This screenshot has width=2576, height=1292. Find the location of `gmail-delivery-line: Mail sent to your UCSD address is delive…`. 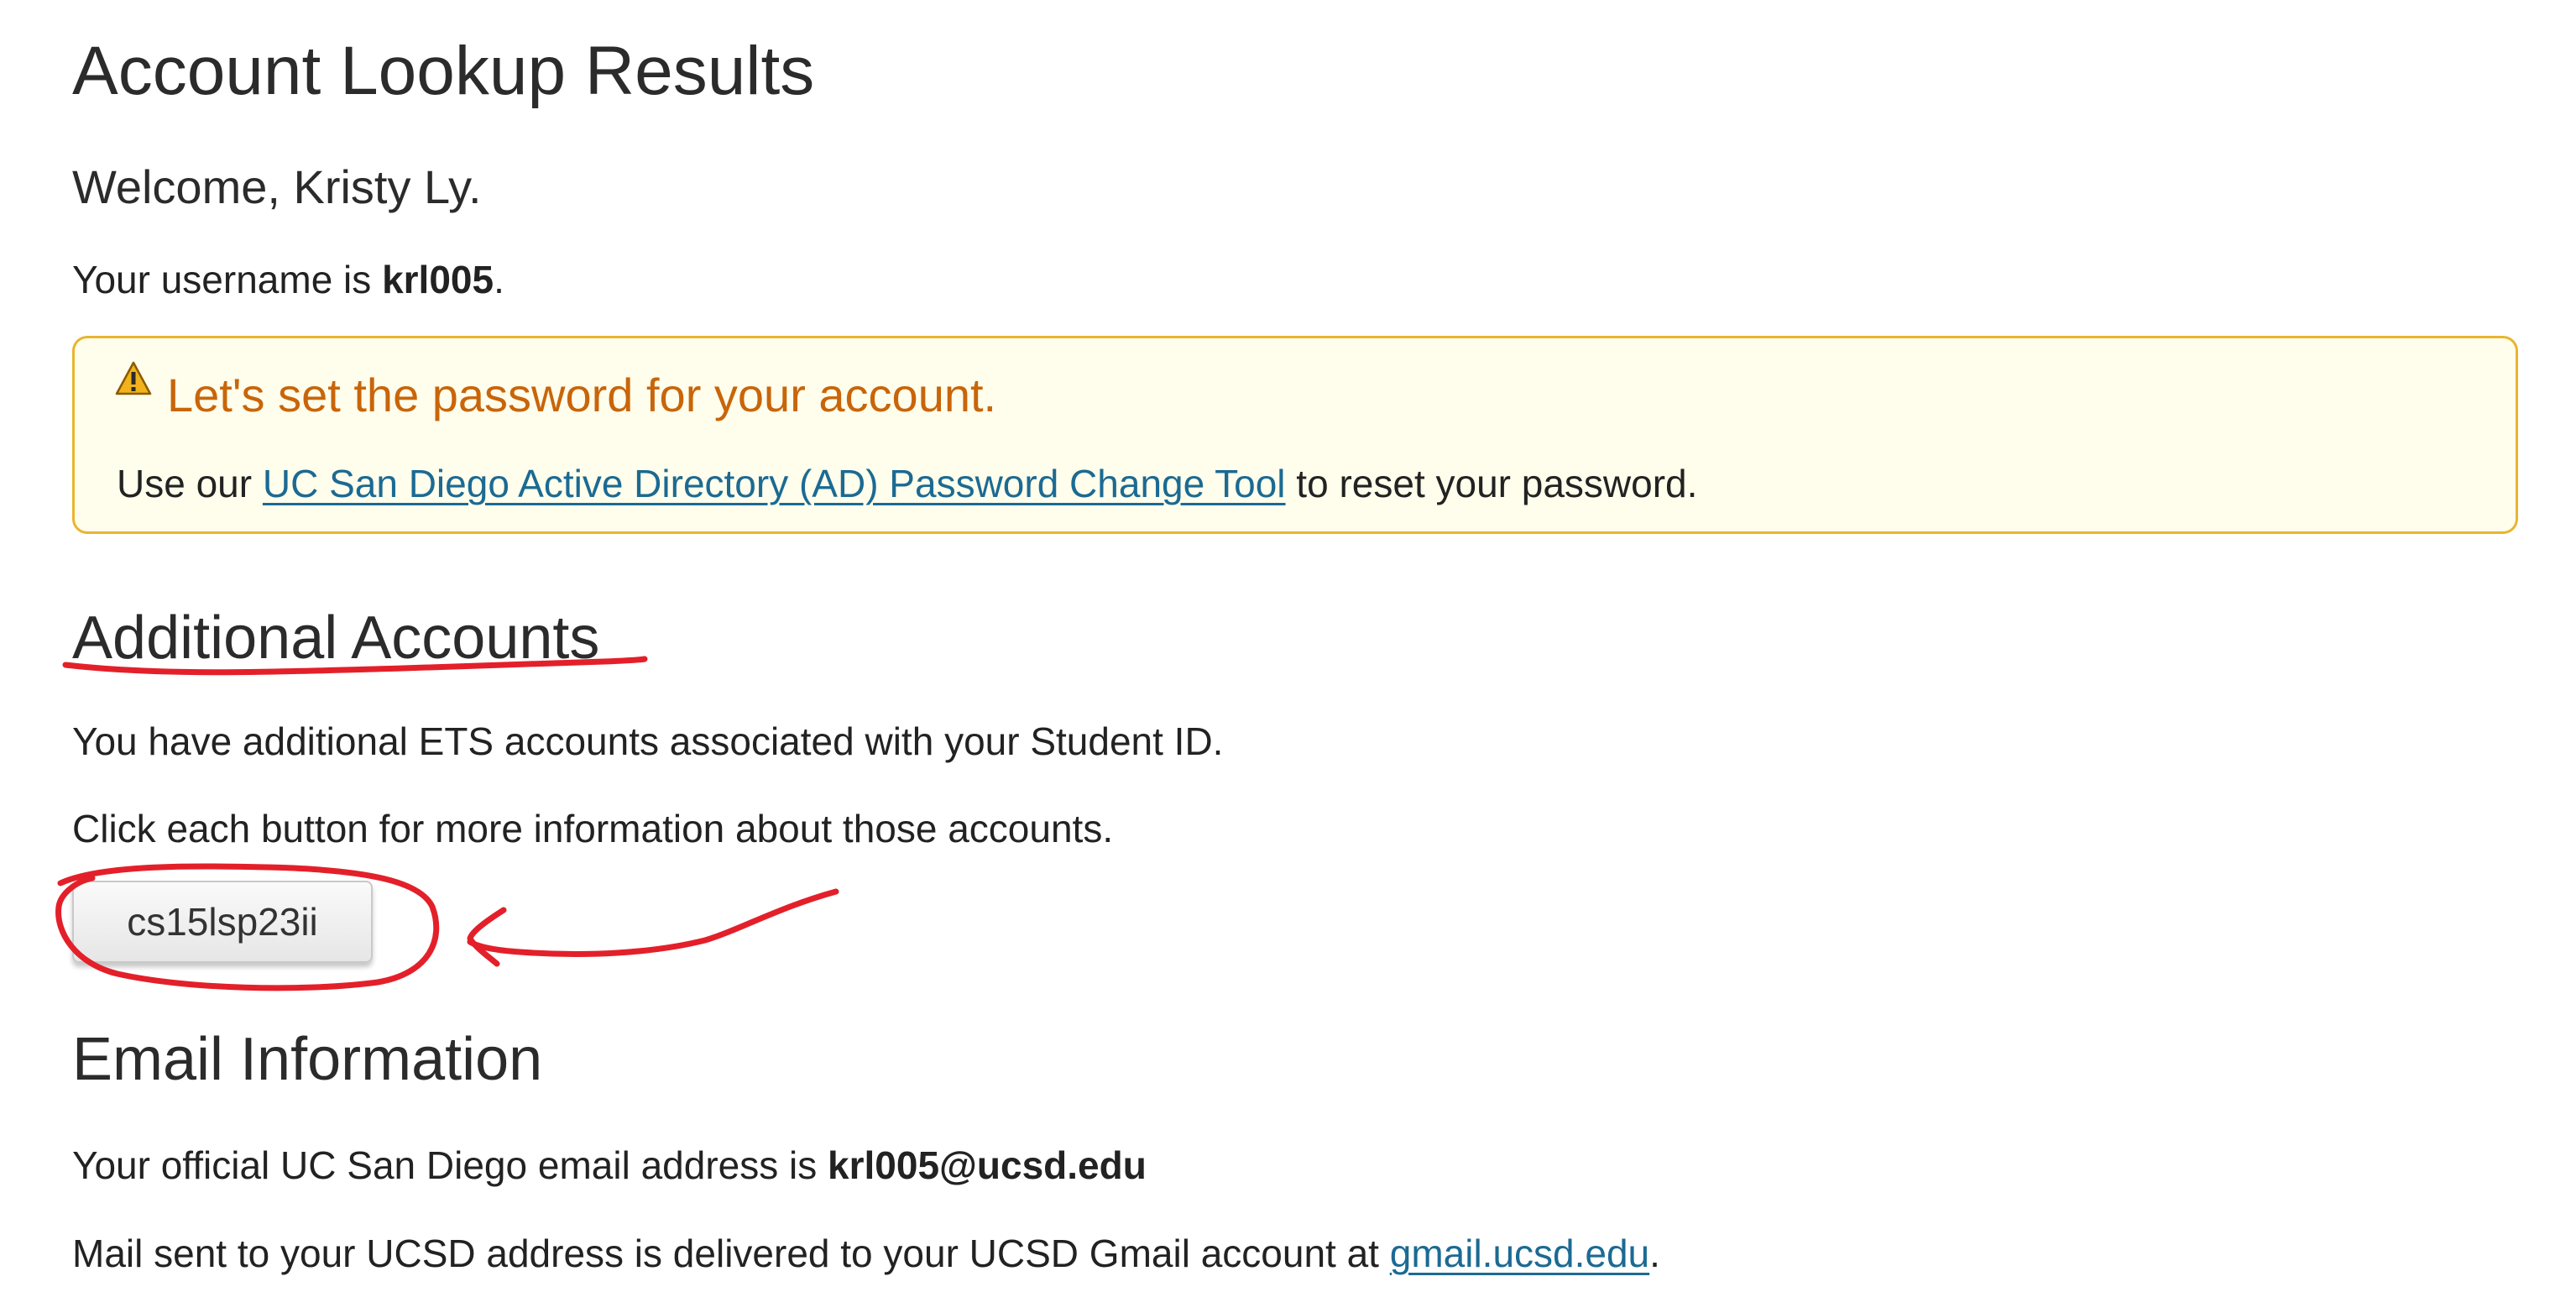

gmail-delivery-line: Mail sent to your UCSD address is delive… is located at coordinates (866, 1253).